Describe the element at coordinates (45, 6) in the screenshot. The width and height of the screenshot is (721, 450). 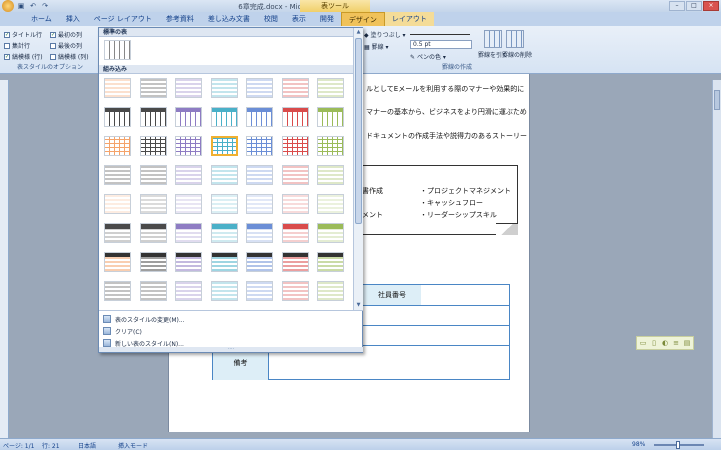
I see `redo-icon: ↷` at that location.